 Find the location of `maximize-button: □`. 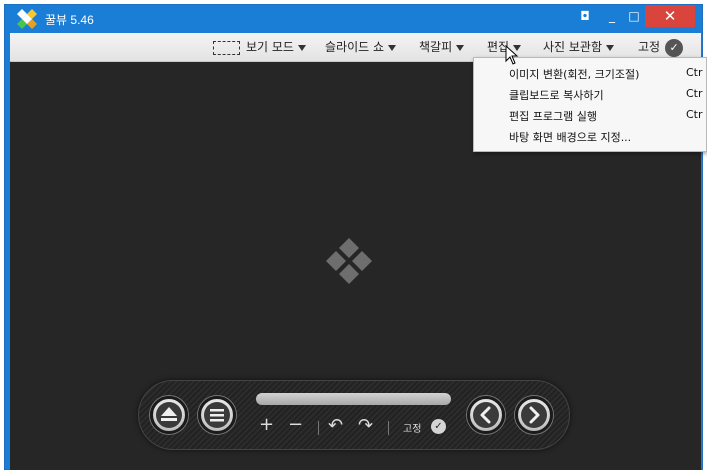

maximize-button: □ is located at coordinates (634, 16).